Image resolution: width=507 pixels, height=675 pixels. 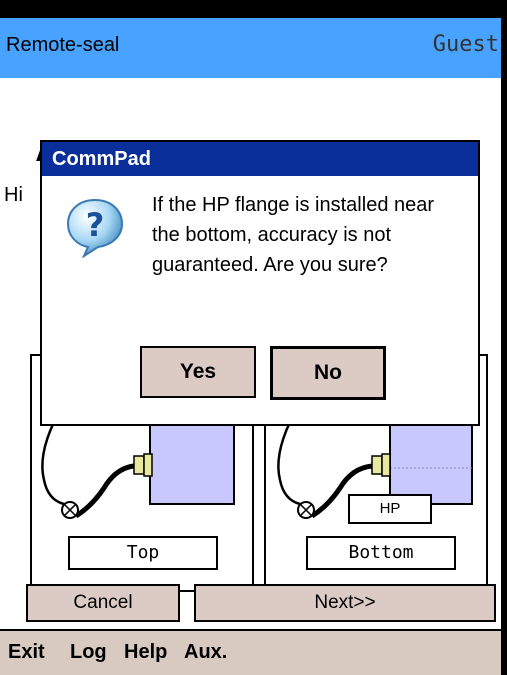 I want to click on section-text: Hi, so click(x=13, y=195).